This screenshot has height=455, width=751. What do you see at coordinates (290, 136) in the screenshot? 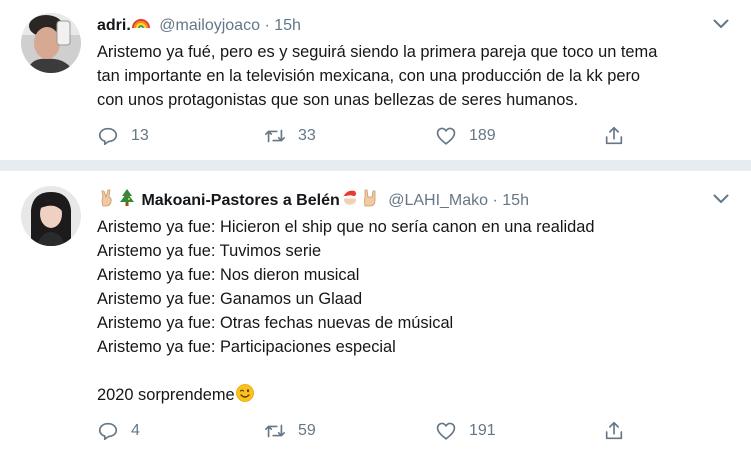
I see `retweet-button: 33` at bounding box center [290, 136].